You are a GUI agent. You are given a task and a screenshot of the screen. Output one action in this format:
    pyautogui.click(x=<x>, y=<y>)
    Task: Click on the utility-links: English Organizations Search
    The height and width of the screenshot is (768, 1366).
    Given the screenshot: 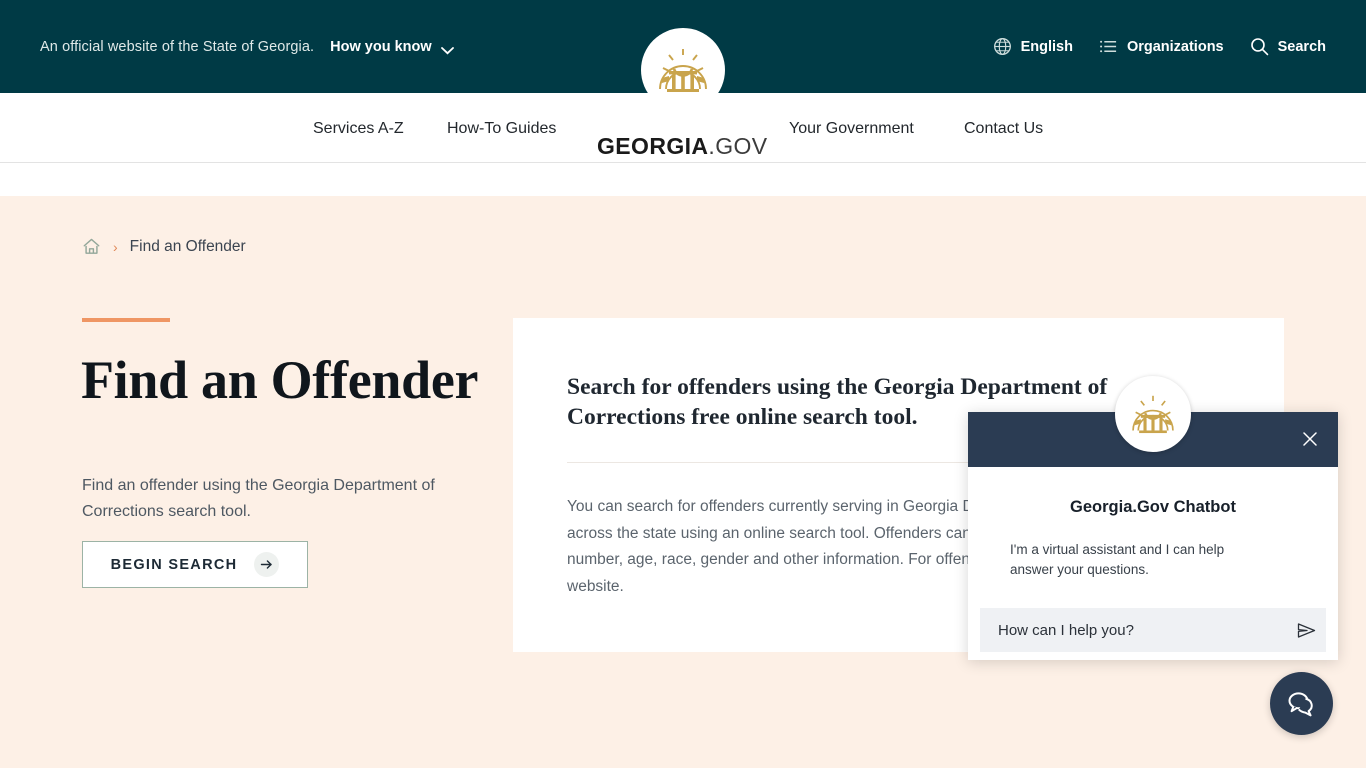 What is the action you would take?
    pyautogui.click(x=1159, y=46)
    